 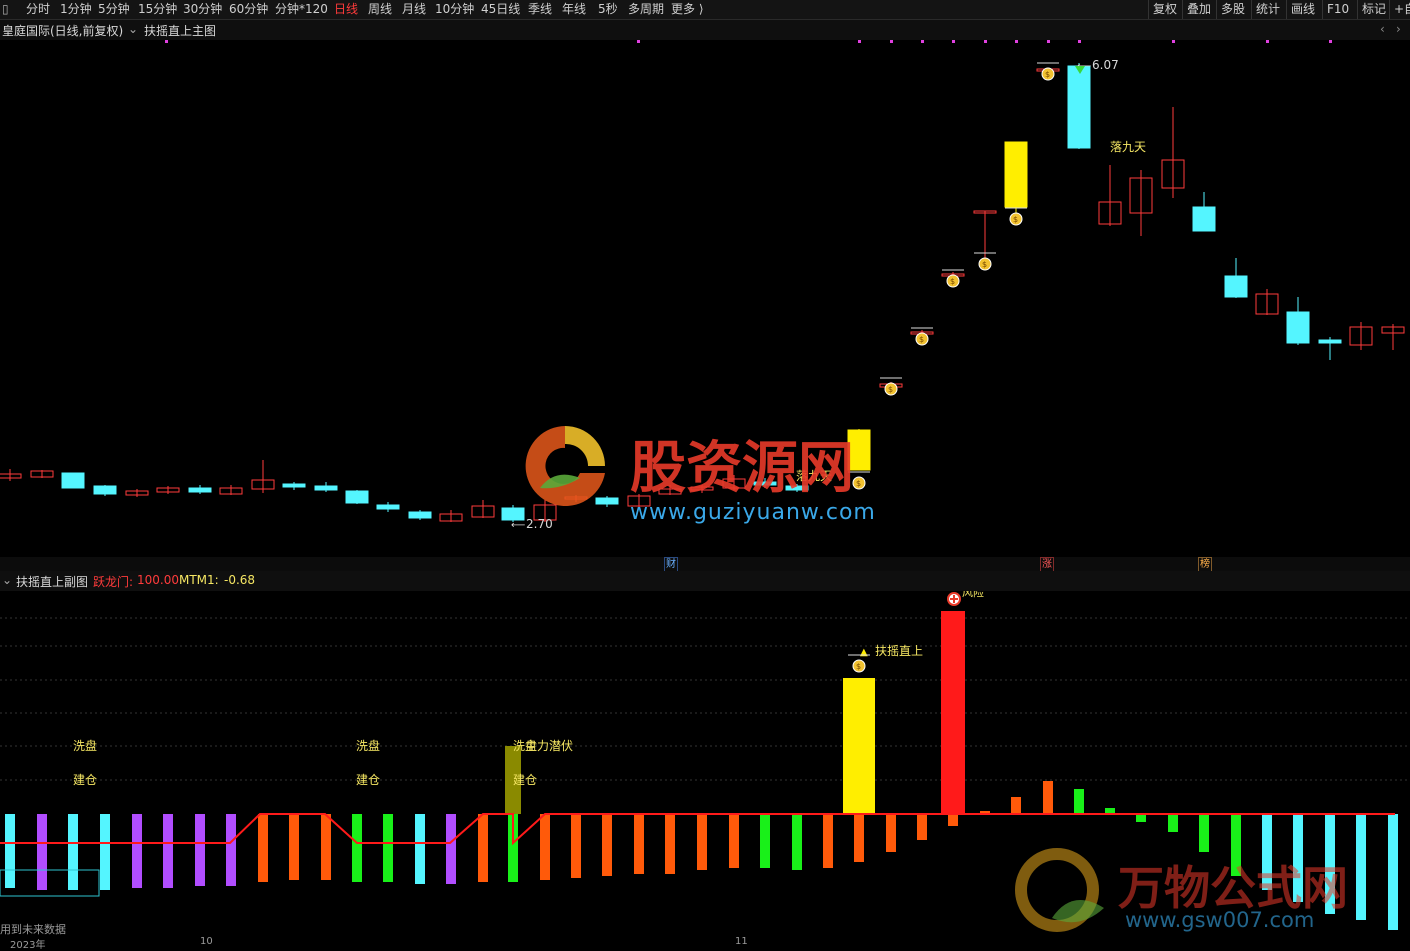 What do you see at coordinates (202, 9) in the screenshot?
I see `period-tab-4: 30分钟` at bounding box center [202, 9].